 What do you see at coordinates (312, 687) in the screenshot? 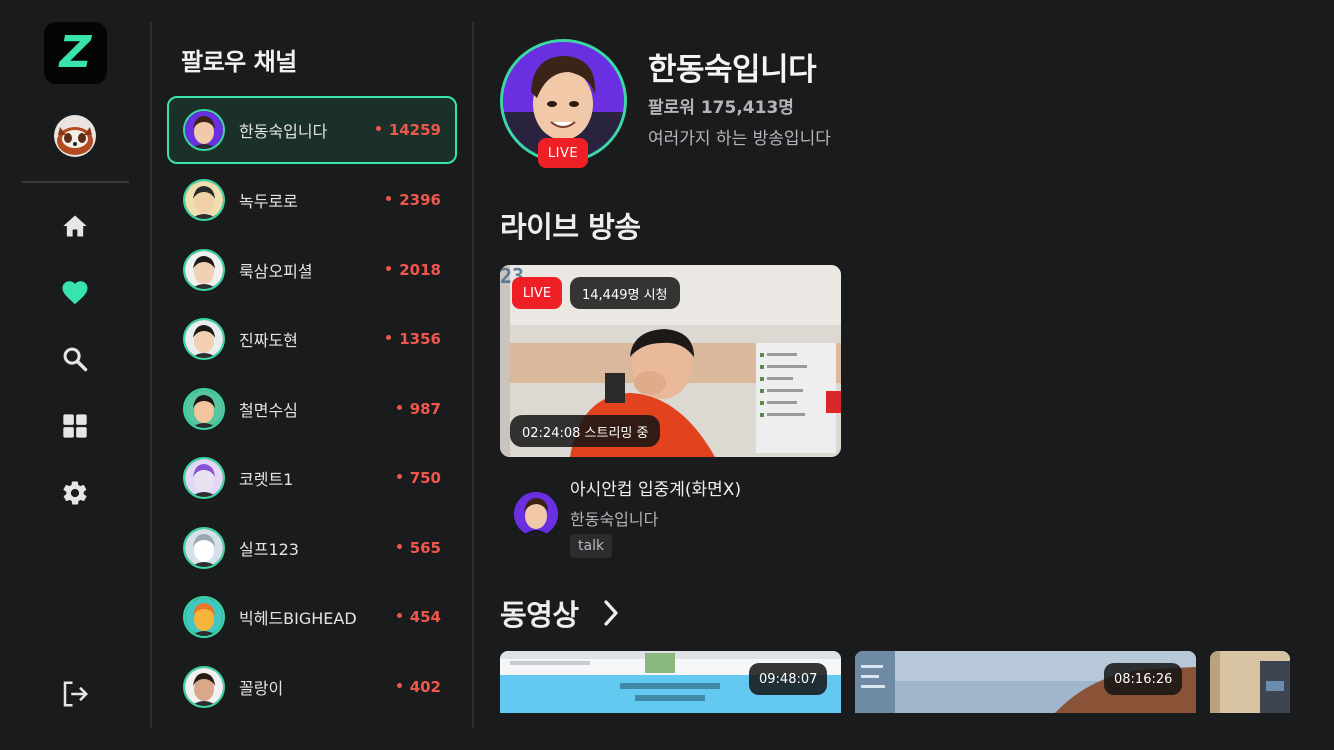
I see `follow-item: 꼴랑이 402` at bounding box center [312, 687].